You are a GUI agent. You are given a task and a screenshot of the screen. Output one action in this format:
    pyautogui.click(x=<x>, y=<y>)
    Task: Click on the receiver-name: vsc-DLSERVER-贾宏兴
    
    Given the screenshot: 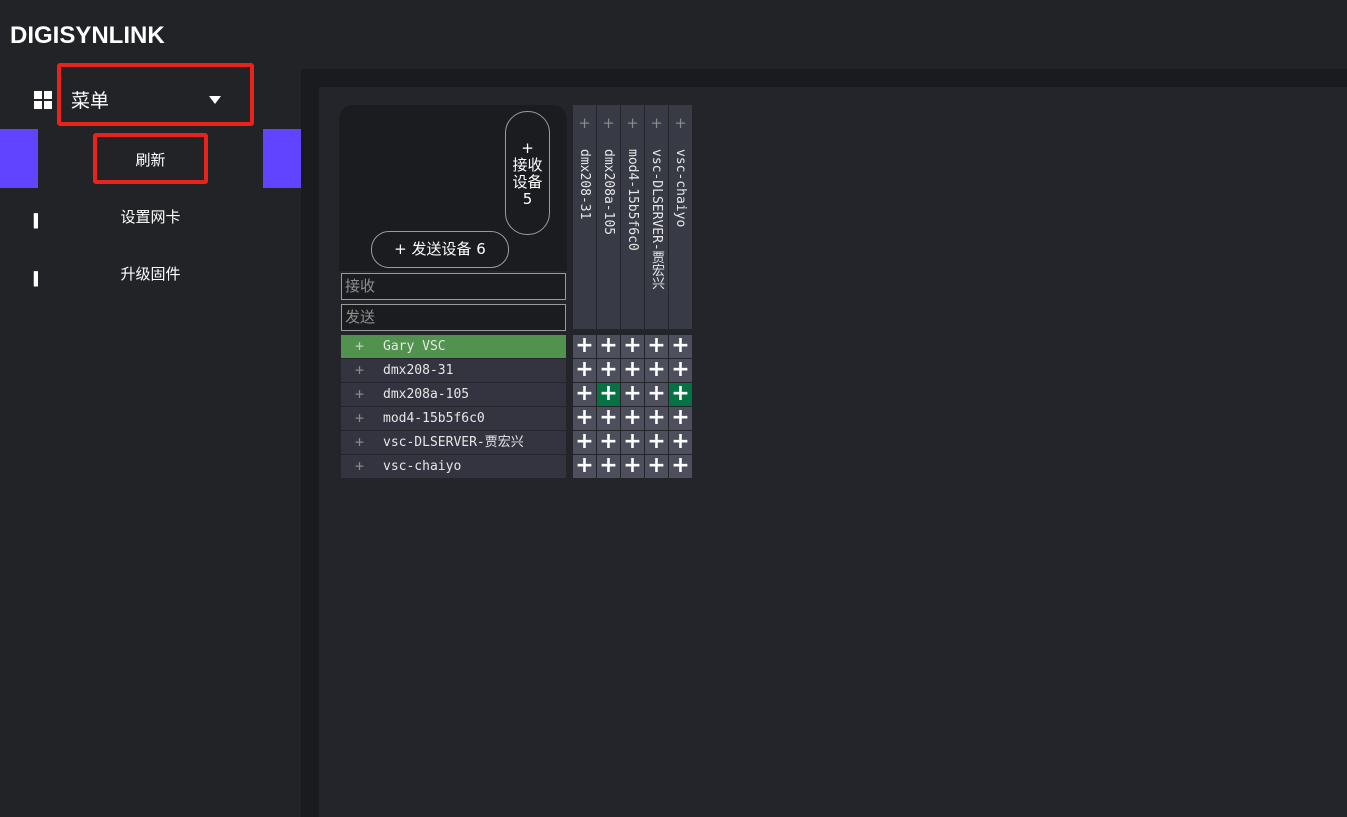 What is the action you would take?
    pyautogui.click(x=656, y=219)
    